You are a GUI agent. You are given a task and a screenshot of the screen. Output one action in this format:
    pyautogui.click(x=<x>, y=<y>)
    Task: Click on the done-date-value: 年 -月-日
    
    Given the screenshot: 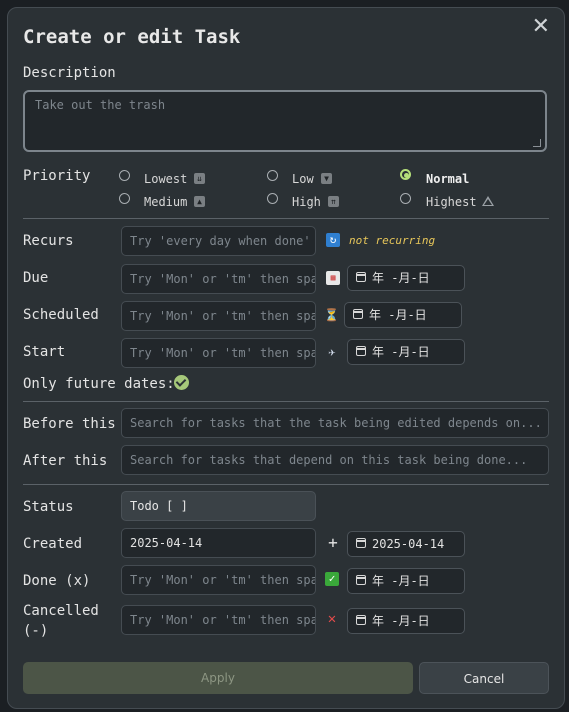 What is the action you would take?
    pyautogui.click(x=401, y=581)
    